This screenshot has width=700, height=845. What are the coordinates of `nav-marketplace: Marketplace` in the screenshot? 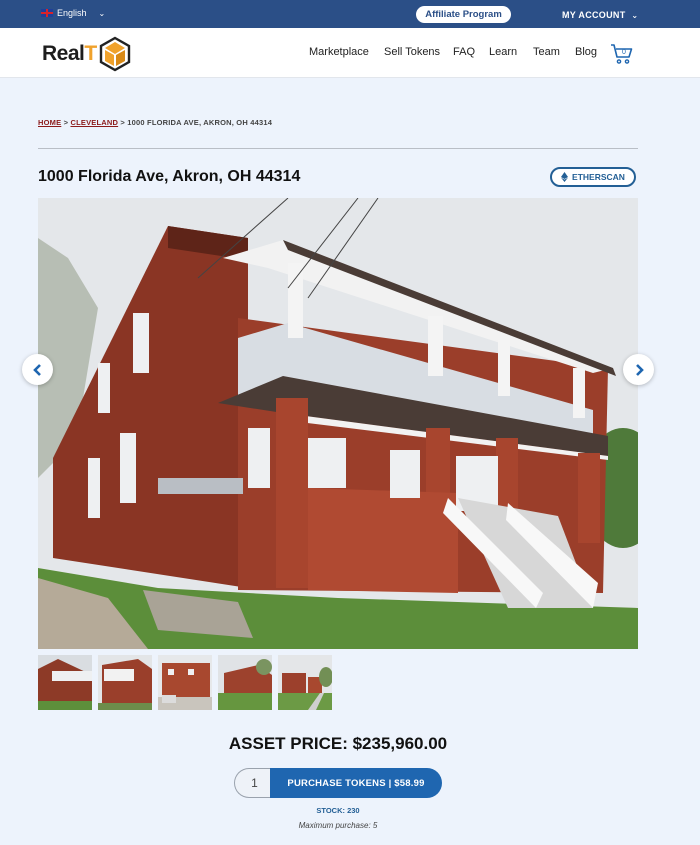 It's located at (339, 52).